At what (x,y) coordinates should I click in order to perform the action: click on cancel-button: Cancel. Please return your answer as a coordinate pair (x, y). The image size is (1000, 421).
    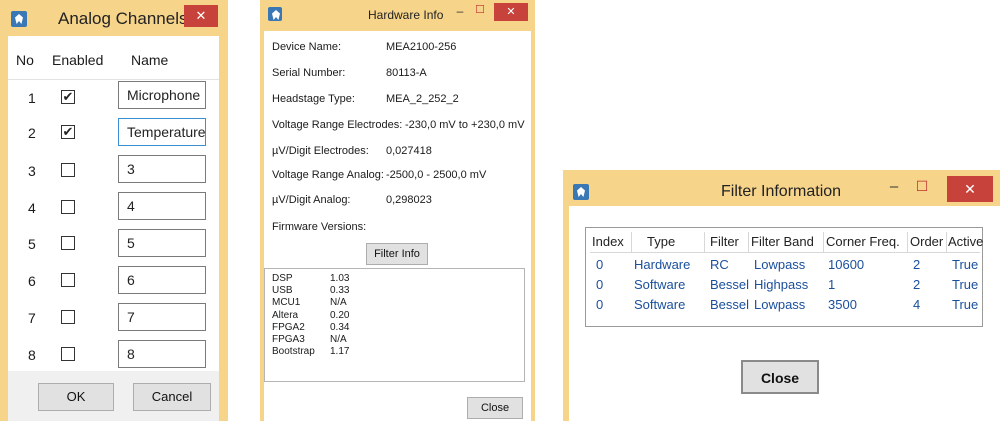
    Looking at the image, I should click on (172, 397).